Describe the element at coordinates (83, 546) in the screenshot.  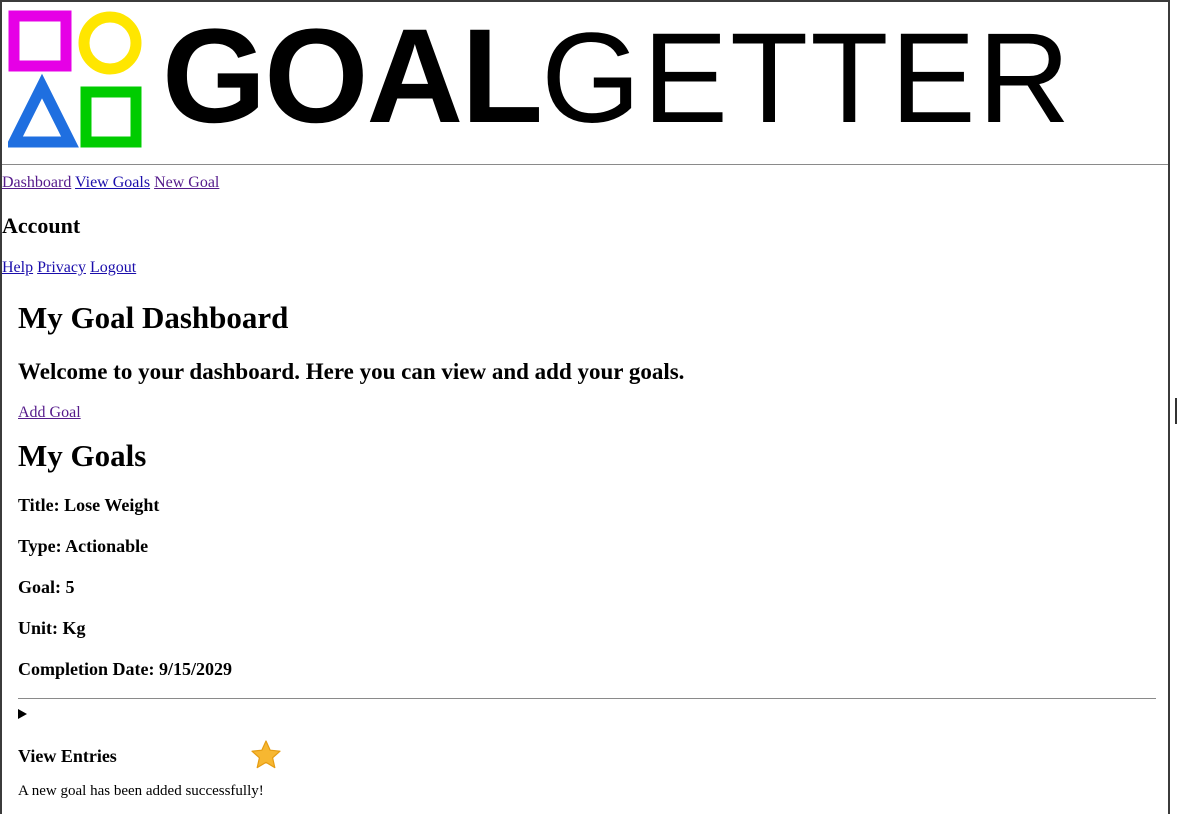
I see `goal-type: Type: Actionable` at that location.